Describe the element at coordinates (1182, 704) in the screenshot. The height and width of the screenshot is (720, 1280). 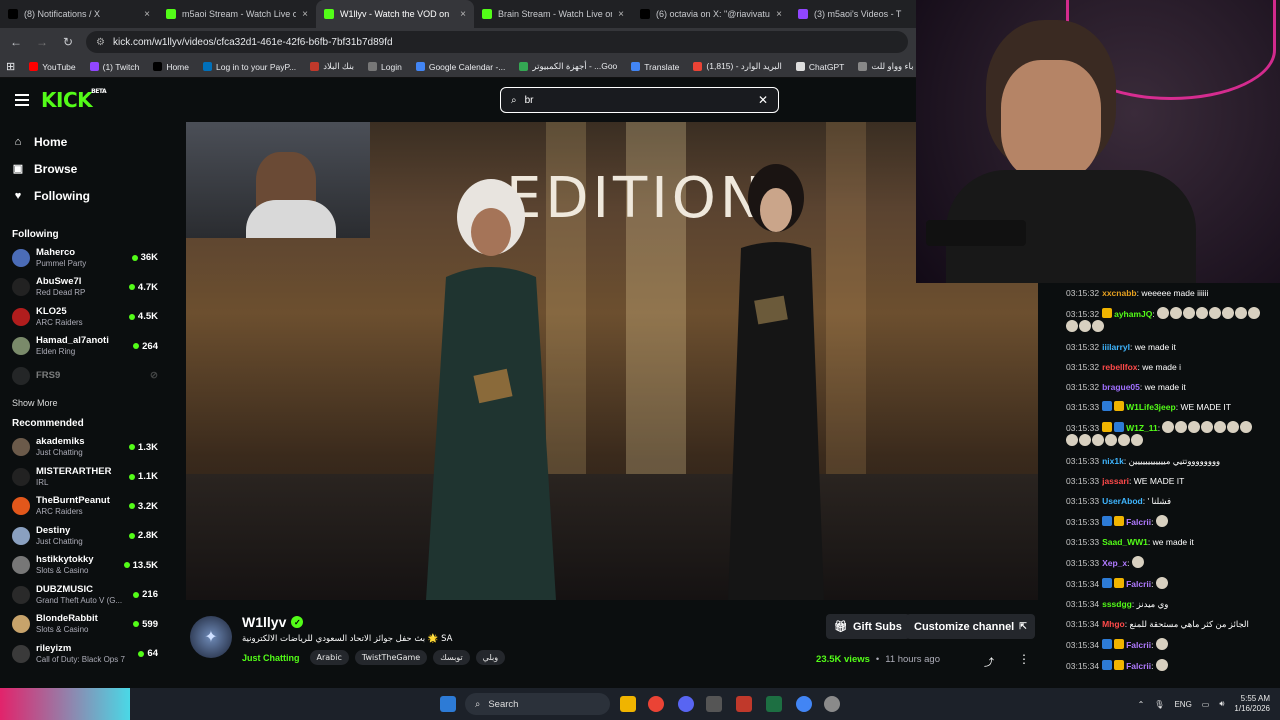
I see `language-indicator: ENG` at that location.